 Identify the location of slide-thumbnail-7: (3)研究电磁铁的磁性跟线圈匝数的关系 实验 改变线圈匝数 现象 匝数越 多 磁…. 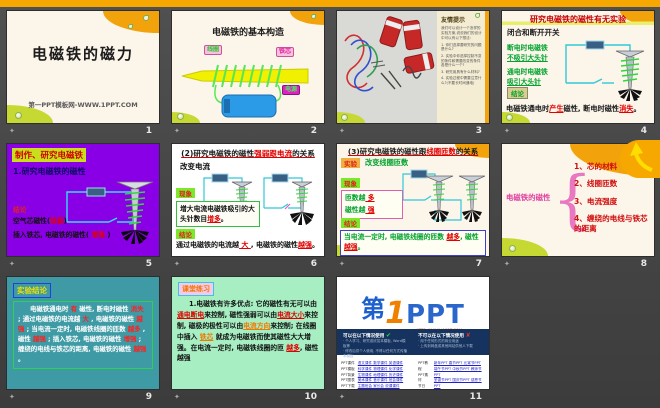
(413, 200).